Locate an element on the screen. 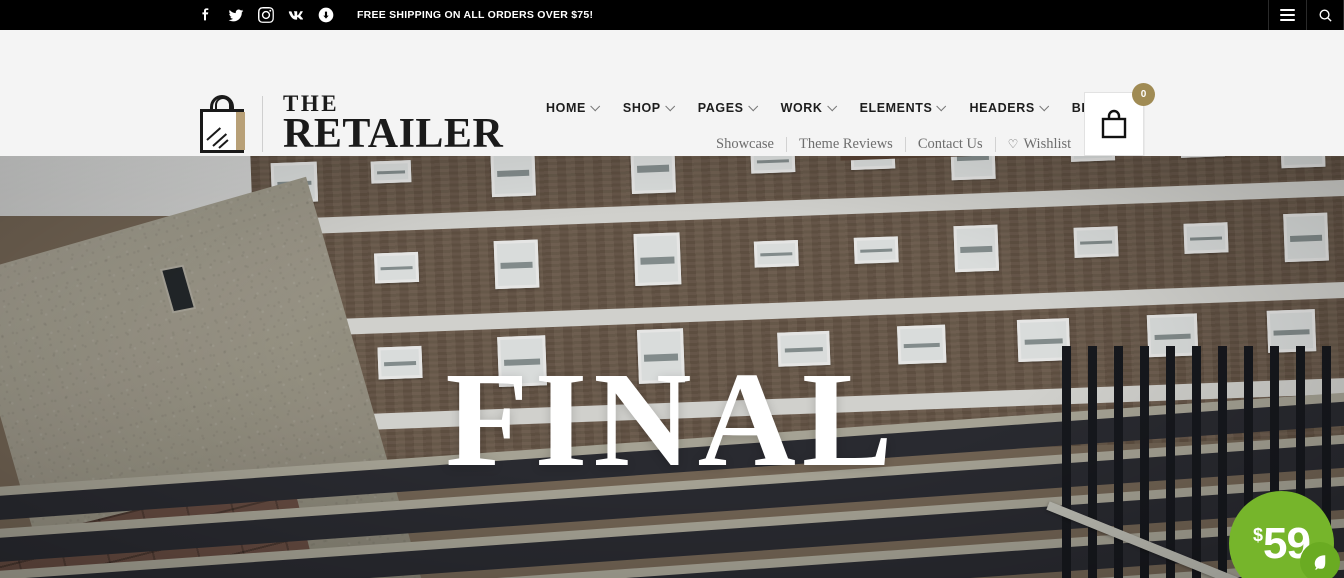 This screenshot has width=1344, height=578. nav-item-headers: HEADERS is located at coordinates (1009, 107).